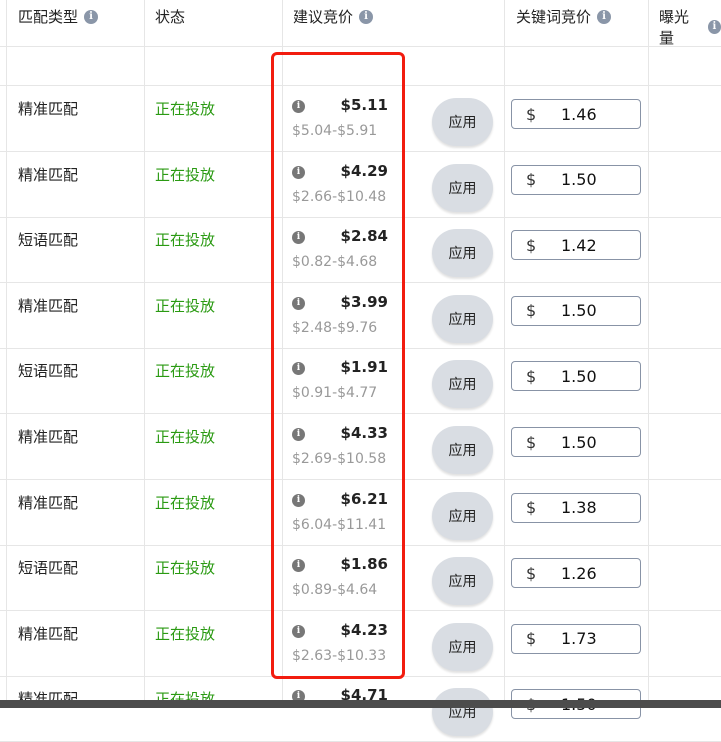  Describe the element at coordinates (364, 170) in the screenshot. I see `suggested-bid: $4.29` at that location.